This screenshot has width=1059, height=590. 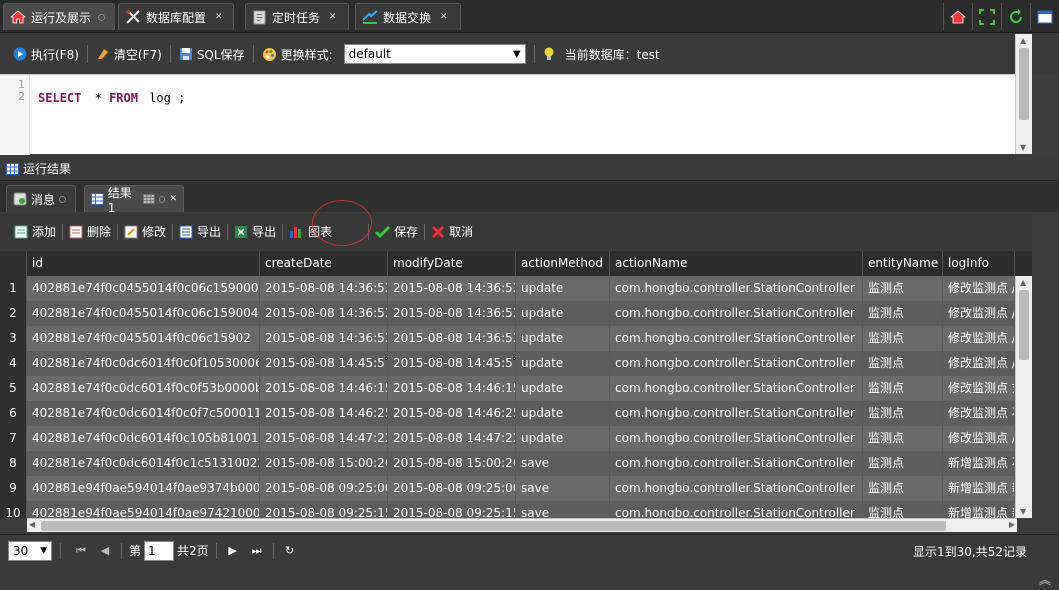 What do you see at coordinates (81, 551) in the screenshot?
I see `first-page-button: ⏮` at bounding box center [81, 551].